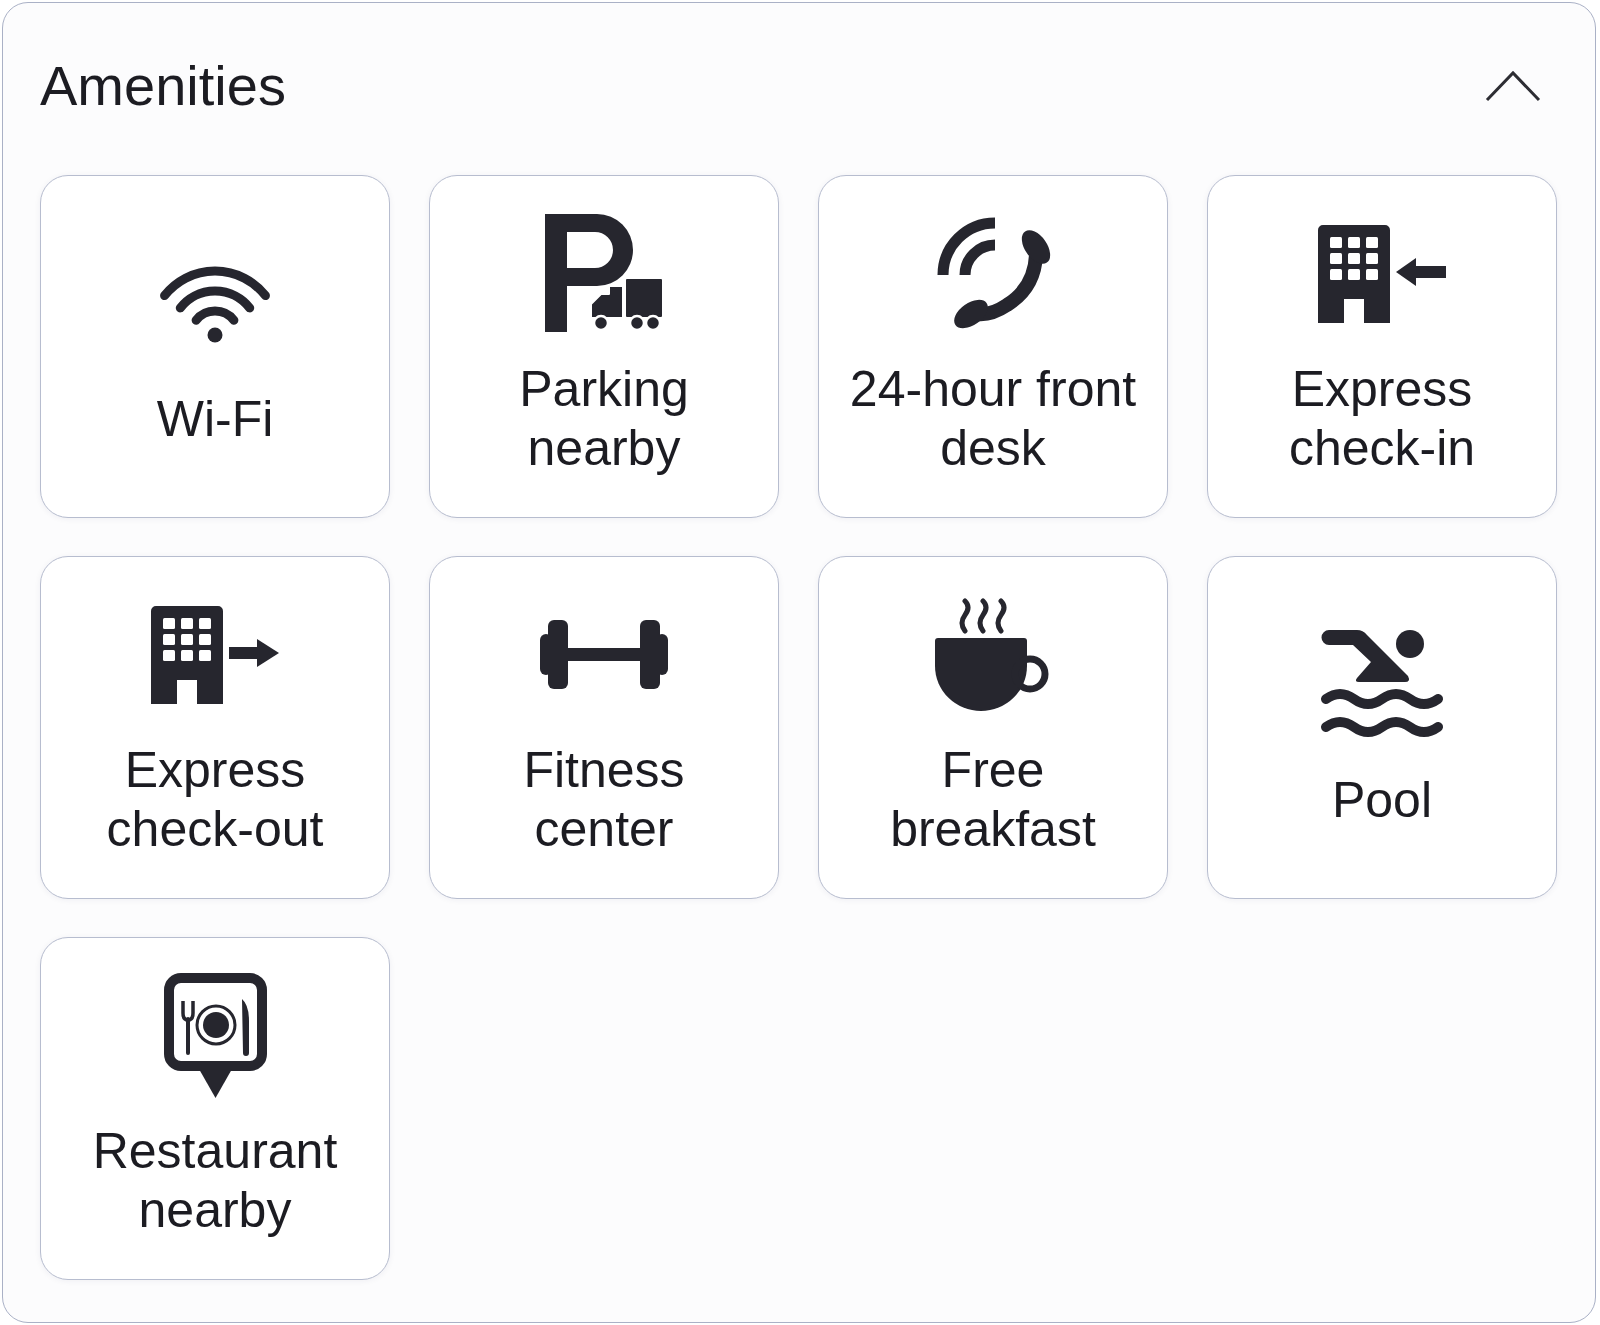 This screenshot has width=1600, height=1325. What do you see at coordinates (993, 800) in the screenshot?
I see `amenity-label: Free breakfast` at bounding box center [993, 800].